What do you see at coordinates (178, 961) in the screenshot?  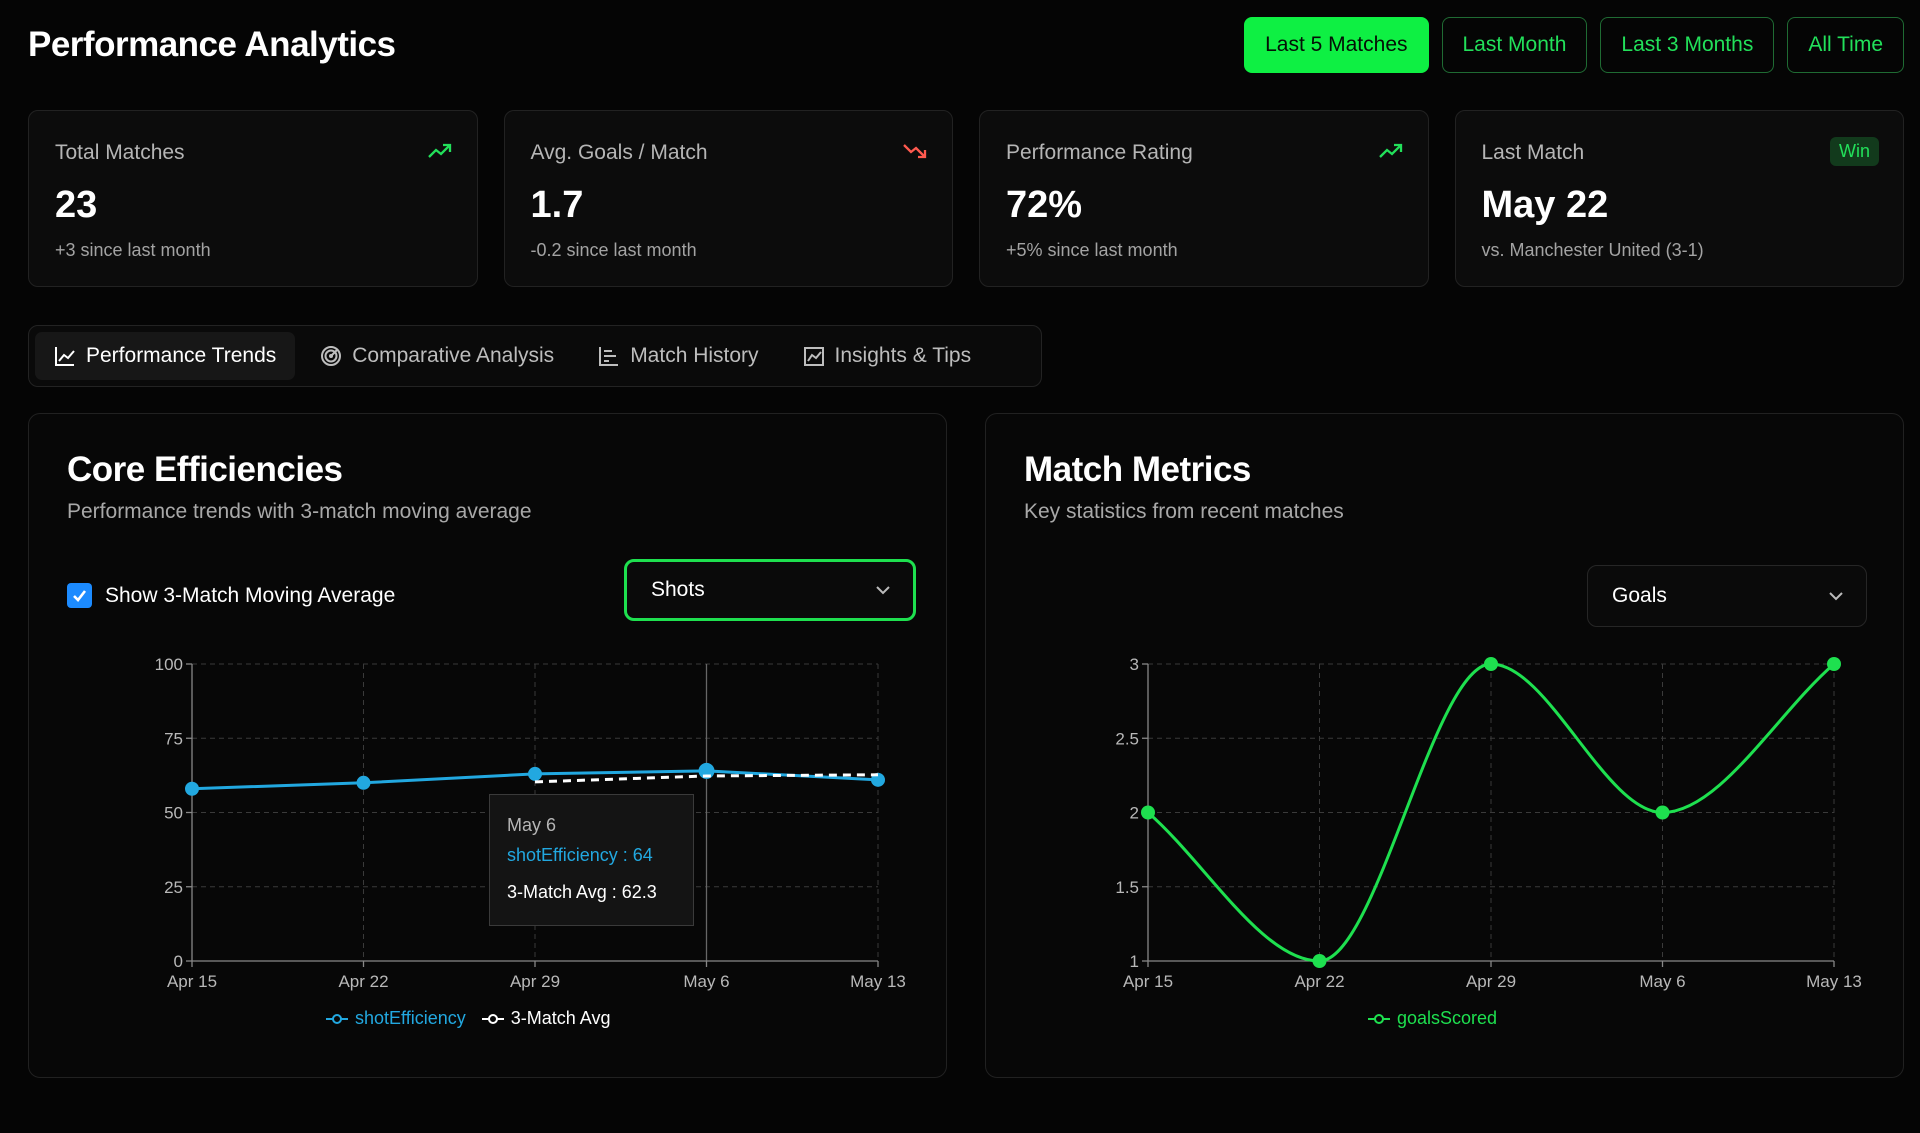 I see `y-tick-label: 0` at bounding box center [178, 961].